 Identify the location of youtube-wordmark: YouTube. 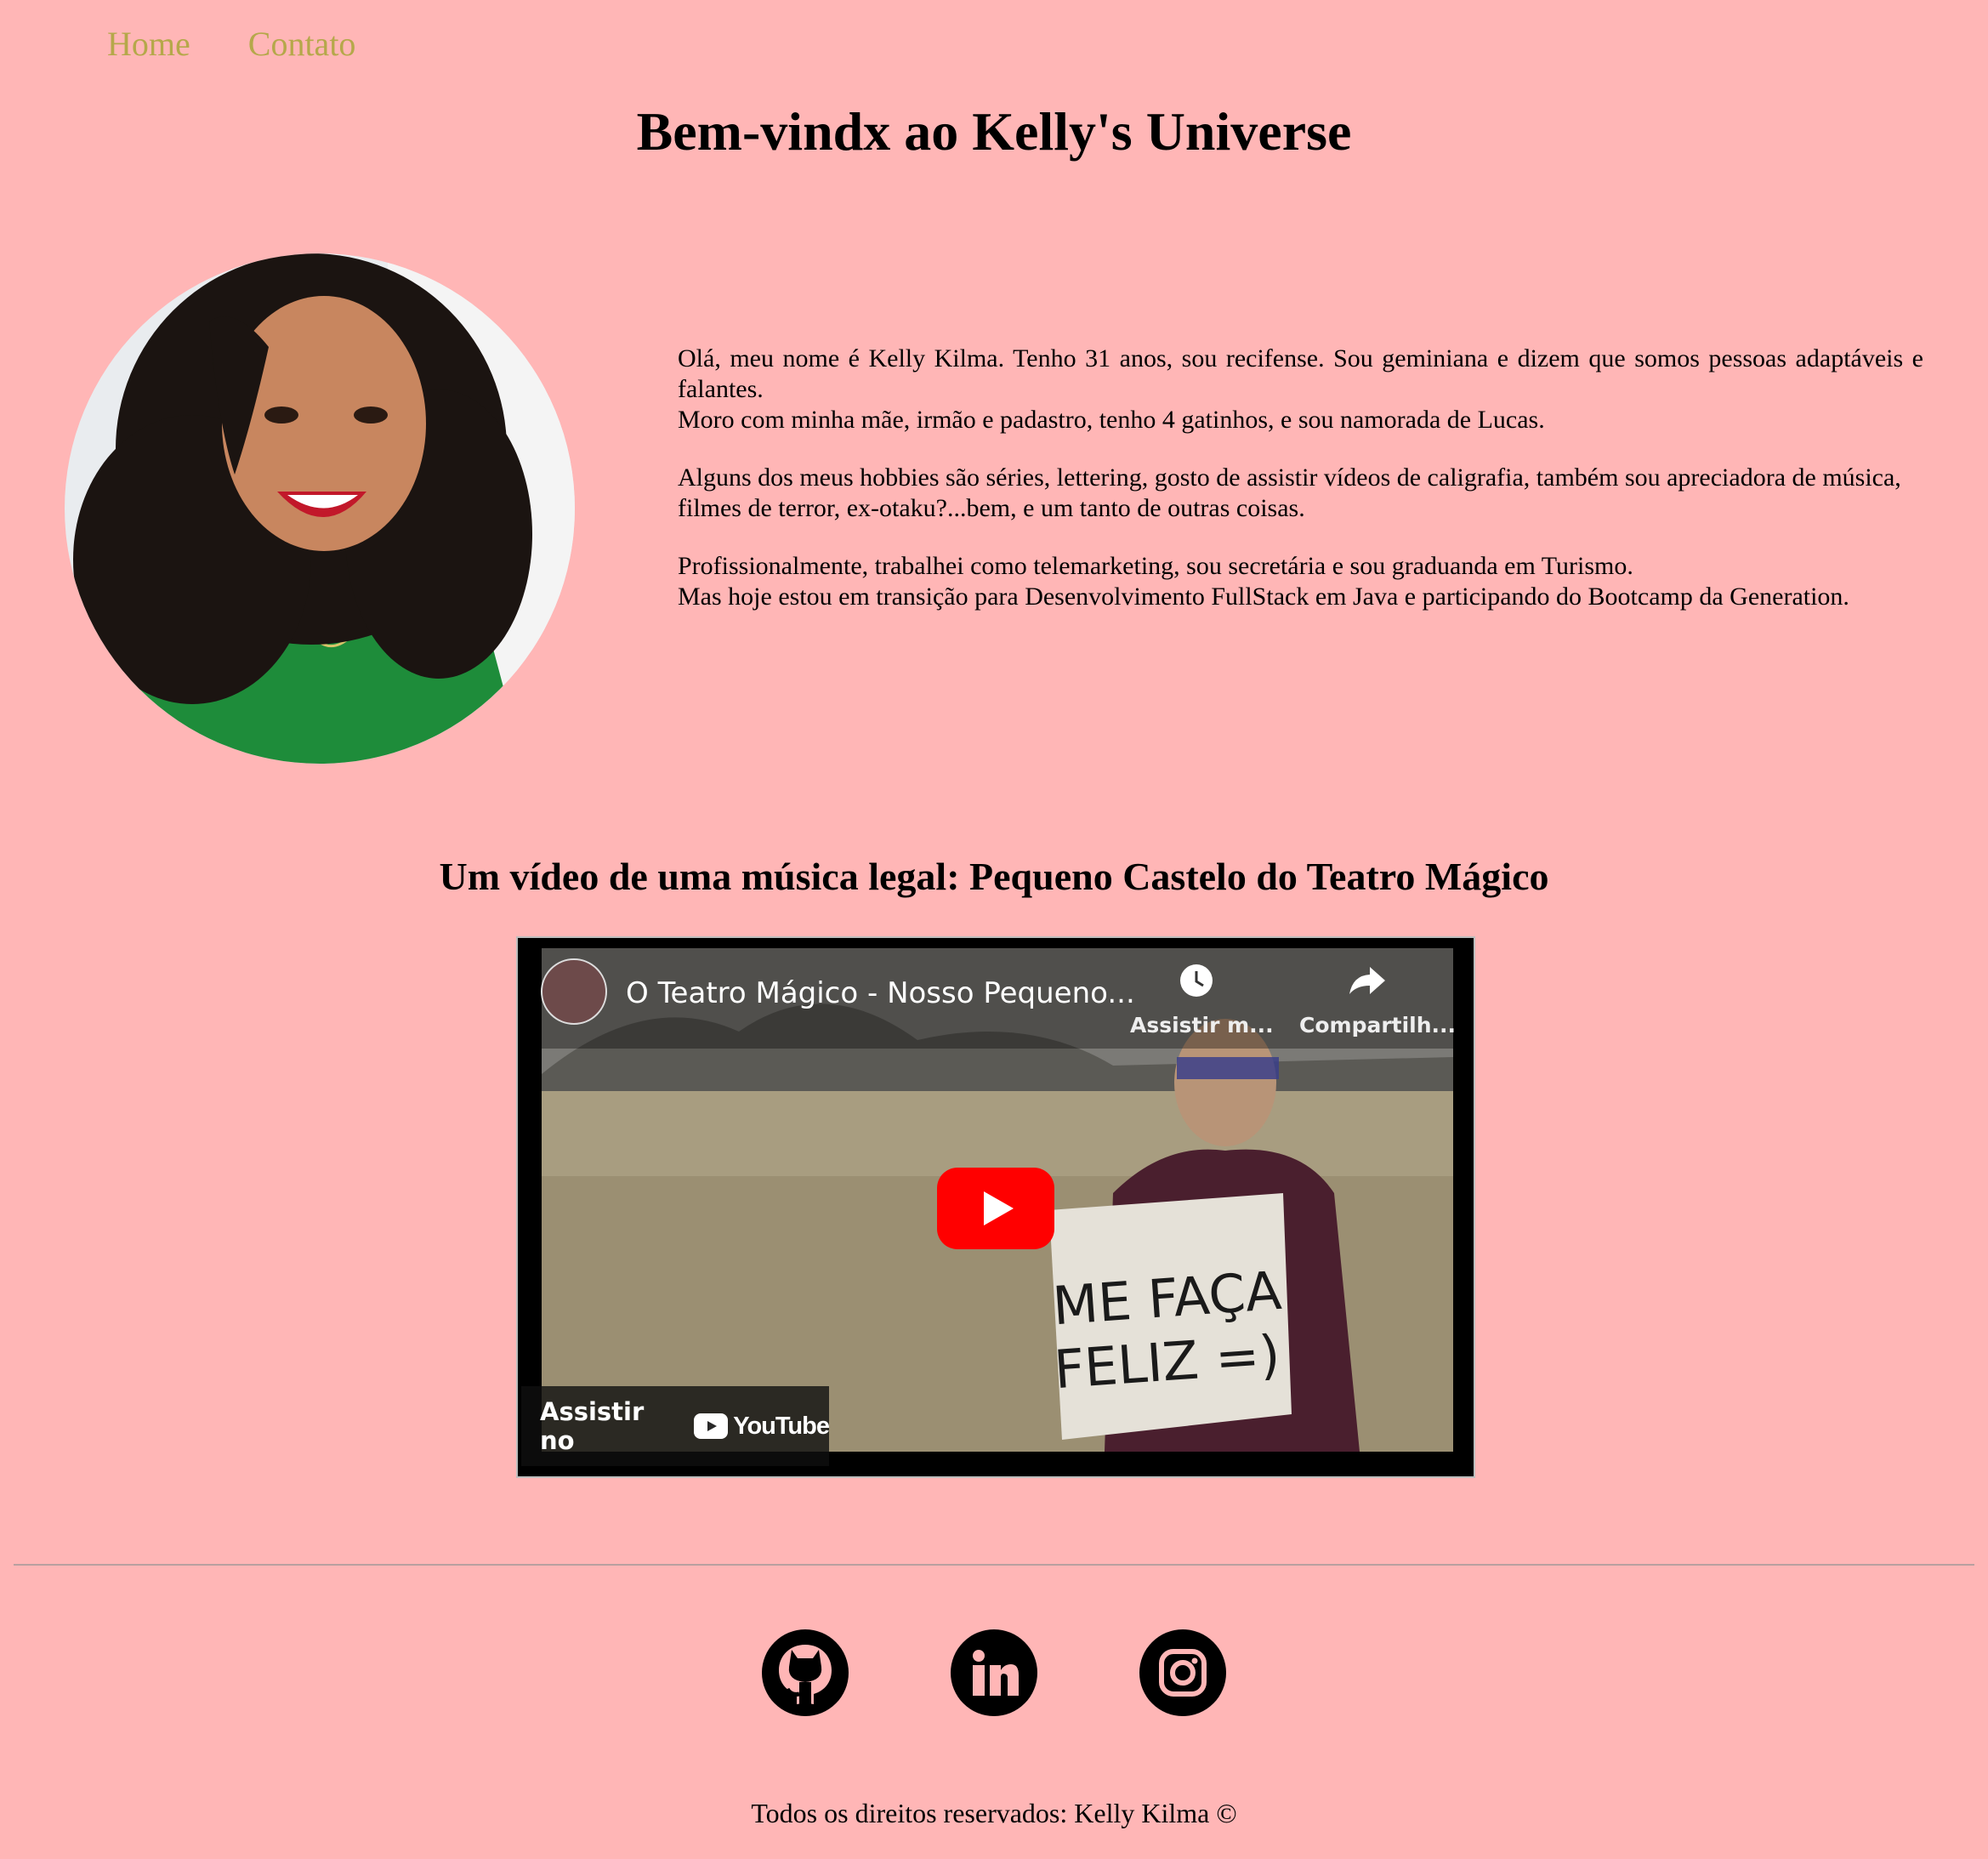
(781, 1426).